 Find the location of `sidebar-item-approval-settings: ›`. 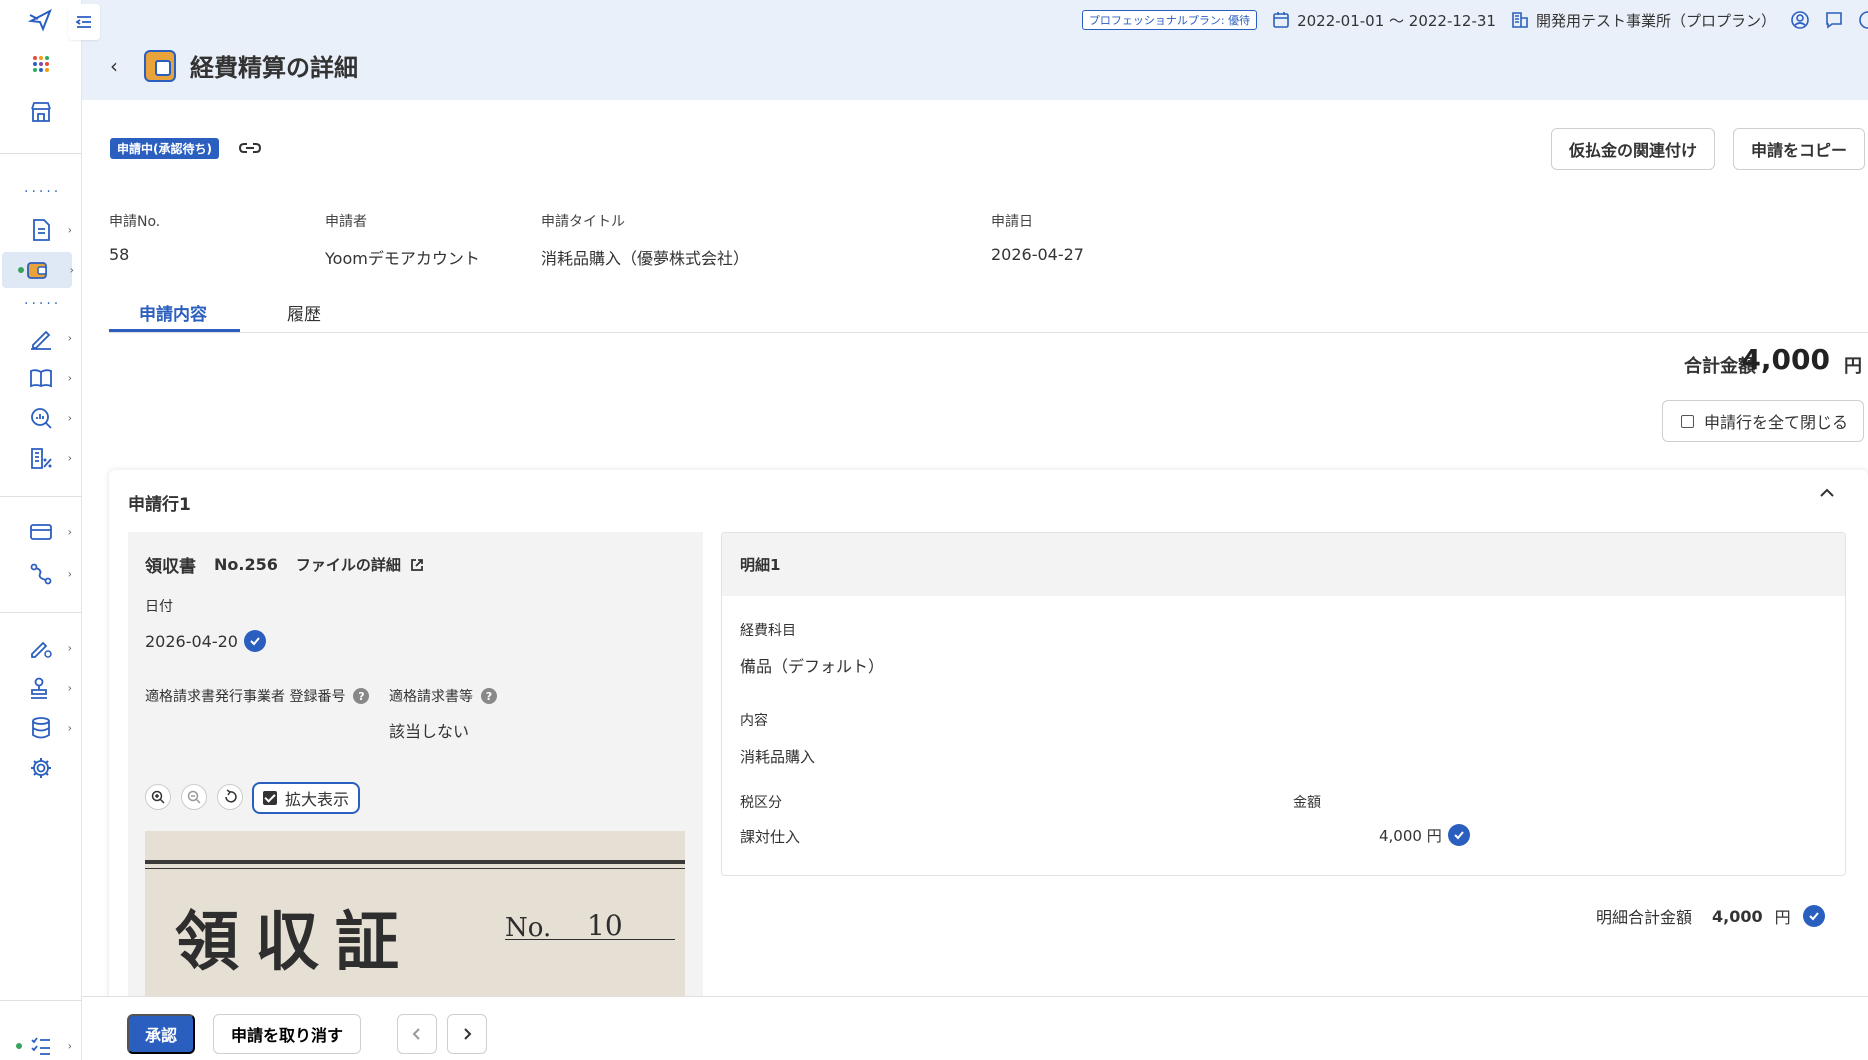

sidebar-item-approval-settings: › is located at coordinates (41, 648).